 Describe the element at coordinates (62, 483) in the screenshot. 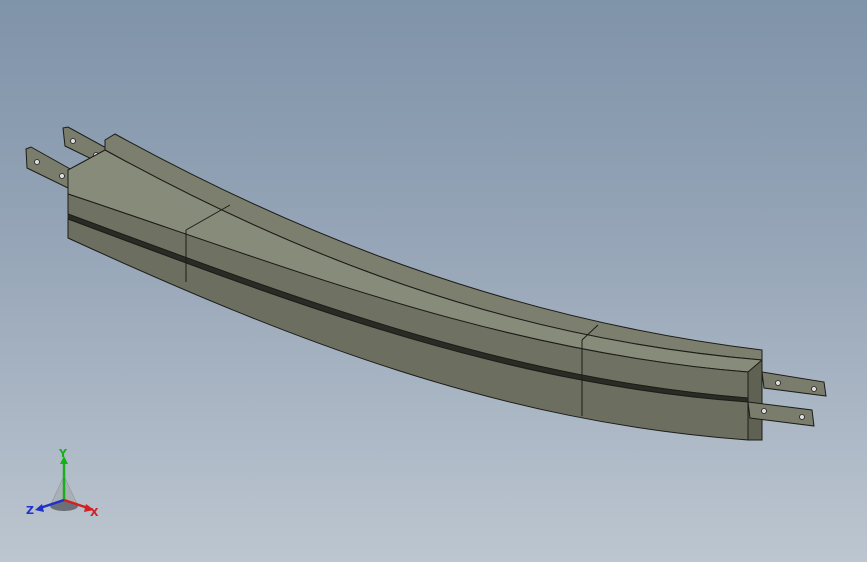

I see `reference-triad: Y X Z` at that location.